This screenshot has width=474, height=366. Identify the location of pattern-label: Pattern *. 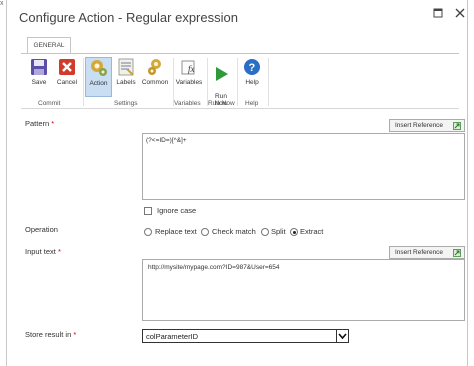
(40, 123).